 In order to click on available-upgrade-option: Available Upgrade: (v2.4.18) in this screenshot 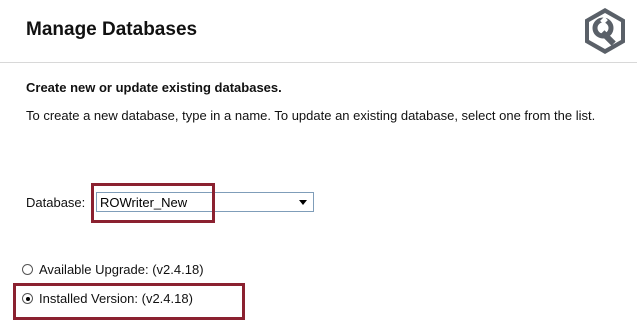, I will do `click(113, 269)`.